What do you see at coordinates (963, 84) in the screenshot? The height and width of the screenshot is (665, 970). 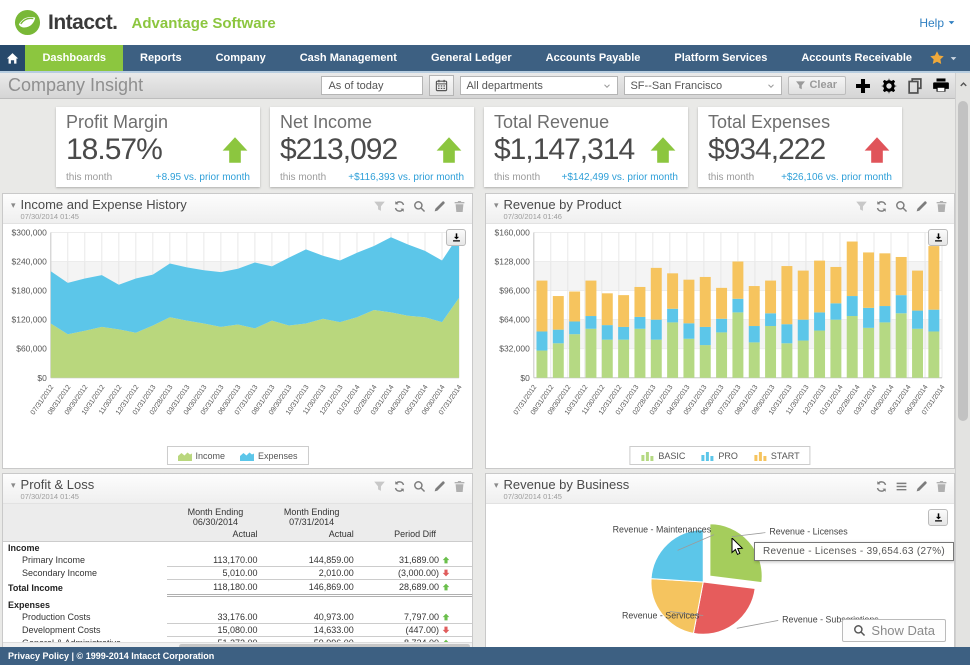 I see `scroll-up-button` at bounding box center [963, 84].